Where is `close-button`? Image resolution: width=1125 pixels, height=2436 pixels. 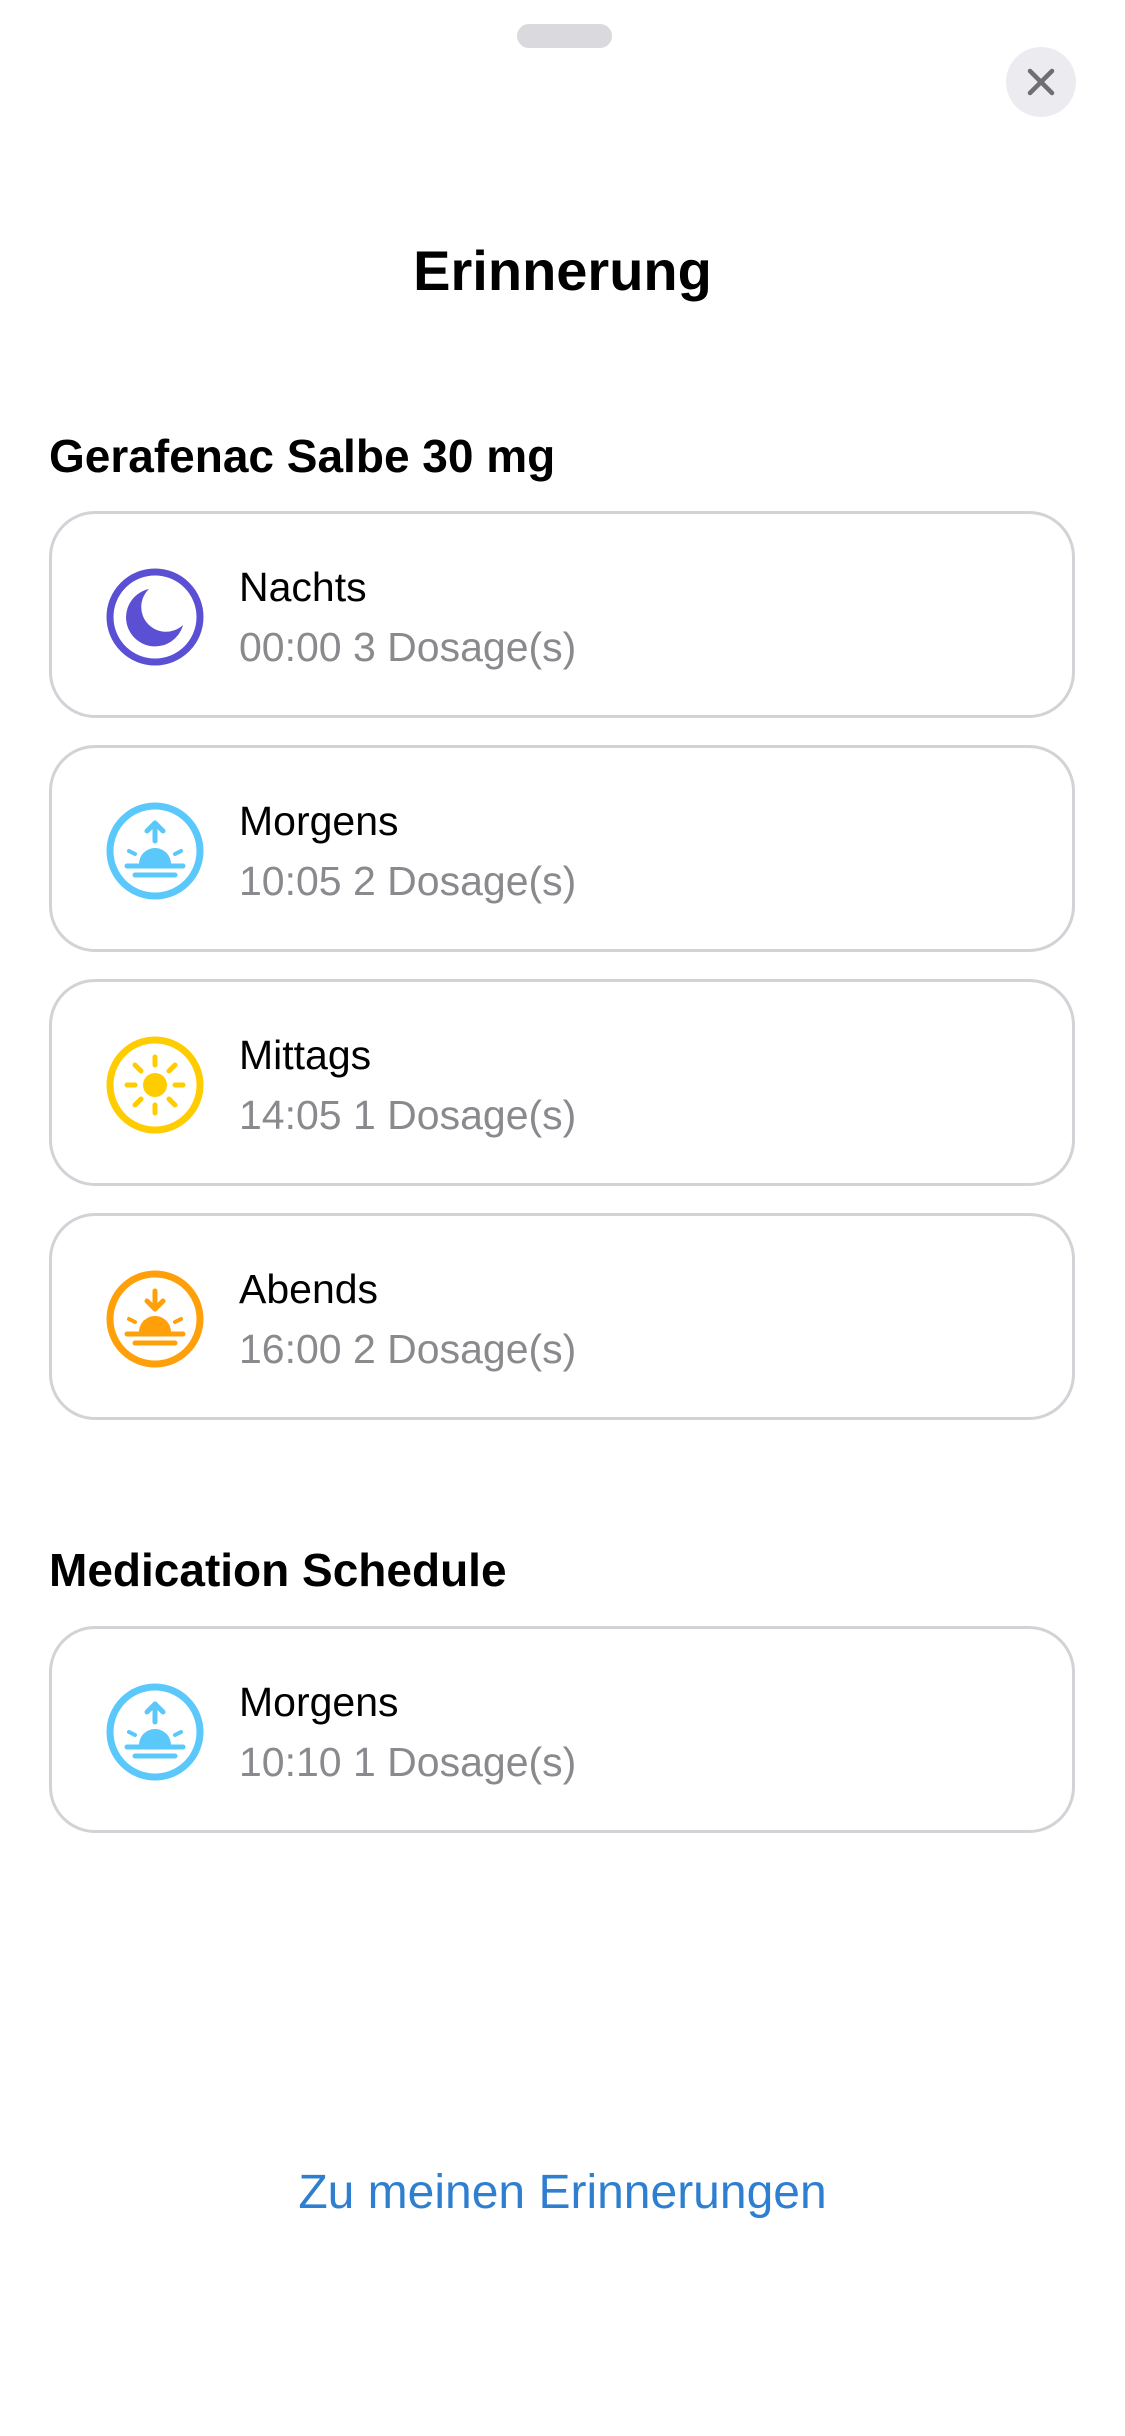 close-button is located at coordinates (1041, 82).